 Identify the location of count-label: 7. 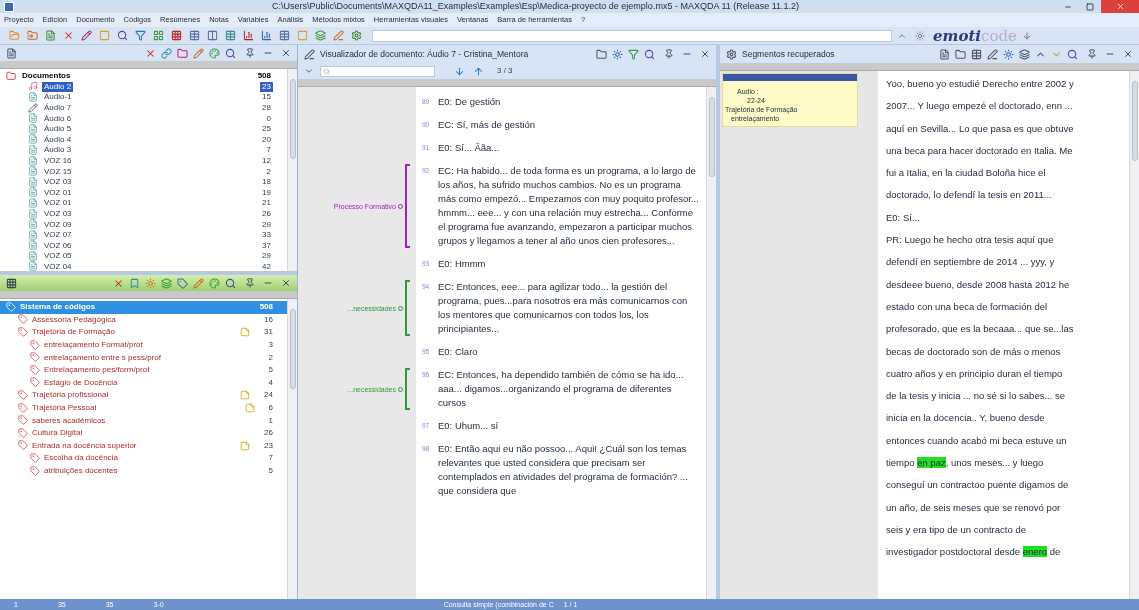
(270, 458).